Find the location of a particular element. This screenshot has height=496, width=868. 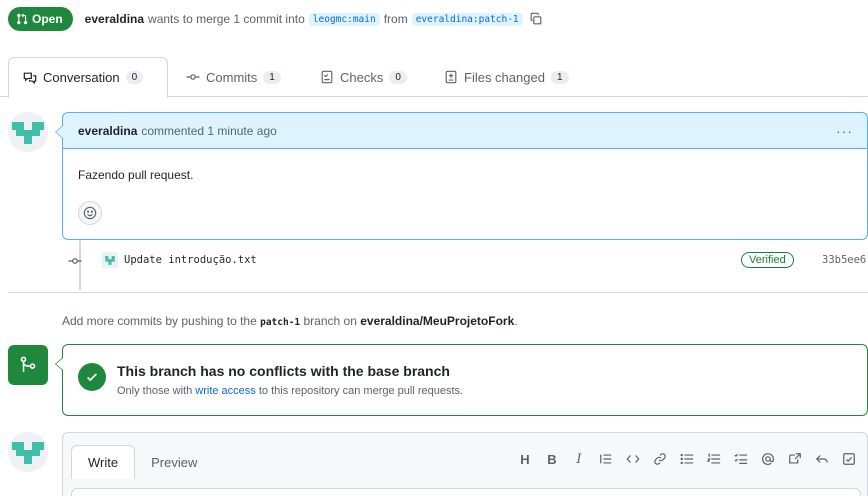

mention-icon is located at coordinates (768, 459).